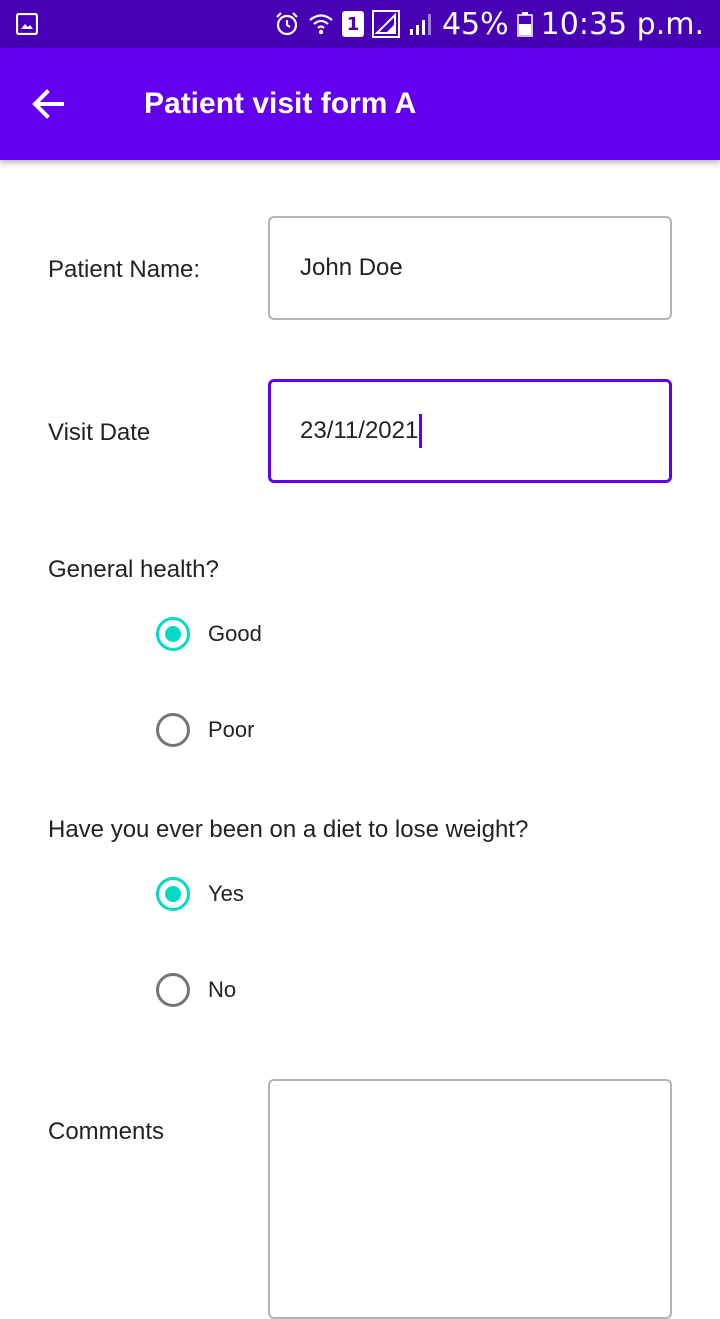  What do you see at coordinates (231, 729) in the screenshot?
I see `radio-poor-label: Poor` at bounding box center [231, 729].